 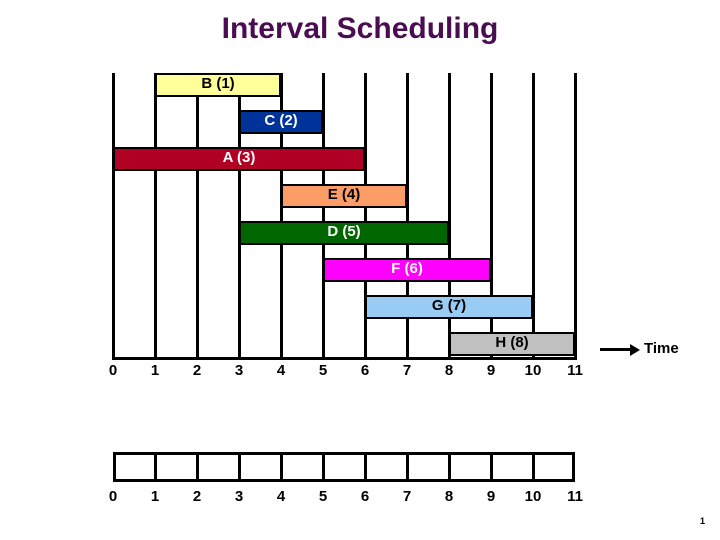 I want to click on bottom-tick-label-9: 9, so click(x=491, y=496).